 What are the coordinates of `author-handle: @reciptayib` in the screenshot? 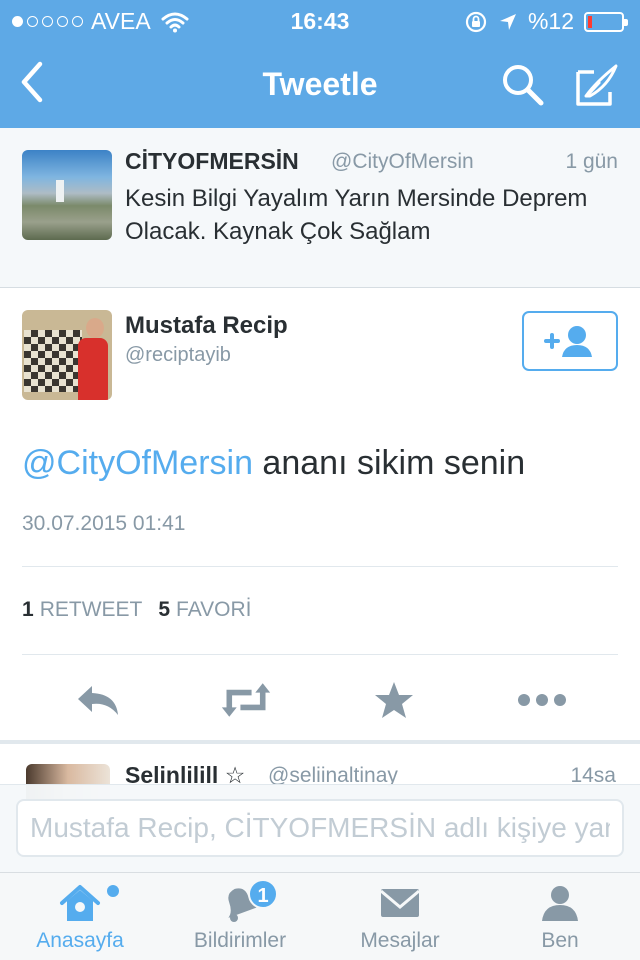 It's located at (178, 355).